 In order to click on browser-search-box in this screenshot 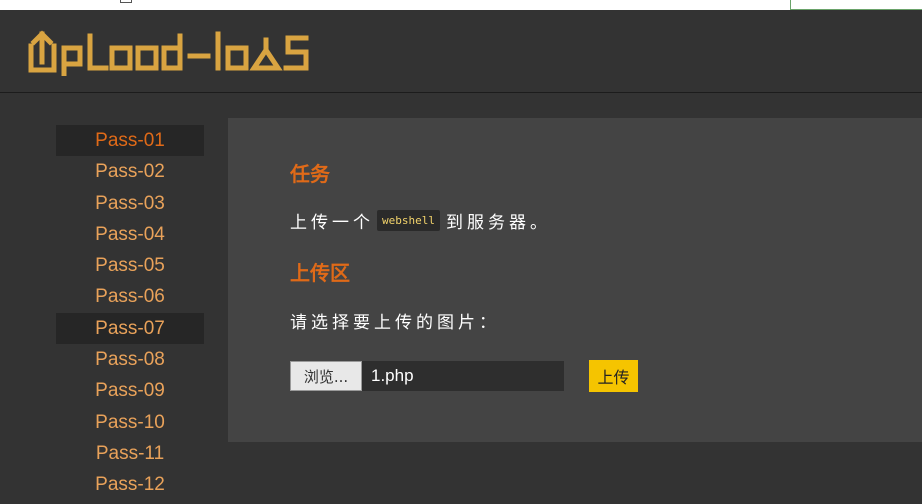, I will do `click(856, 5)`.